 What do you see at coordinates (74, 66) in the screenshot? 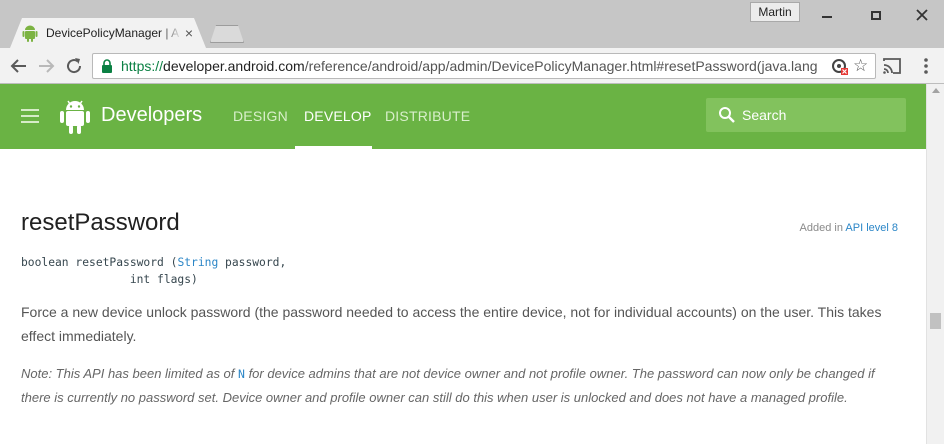
I see `reload-icon` at bounding box center [74, 66].